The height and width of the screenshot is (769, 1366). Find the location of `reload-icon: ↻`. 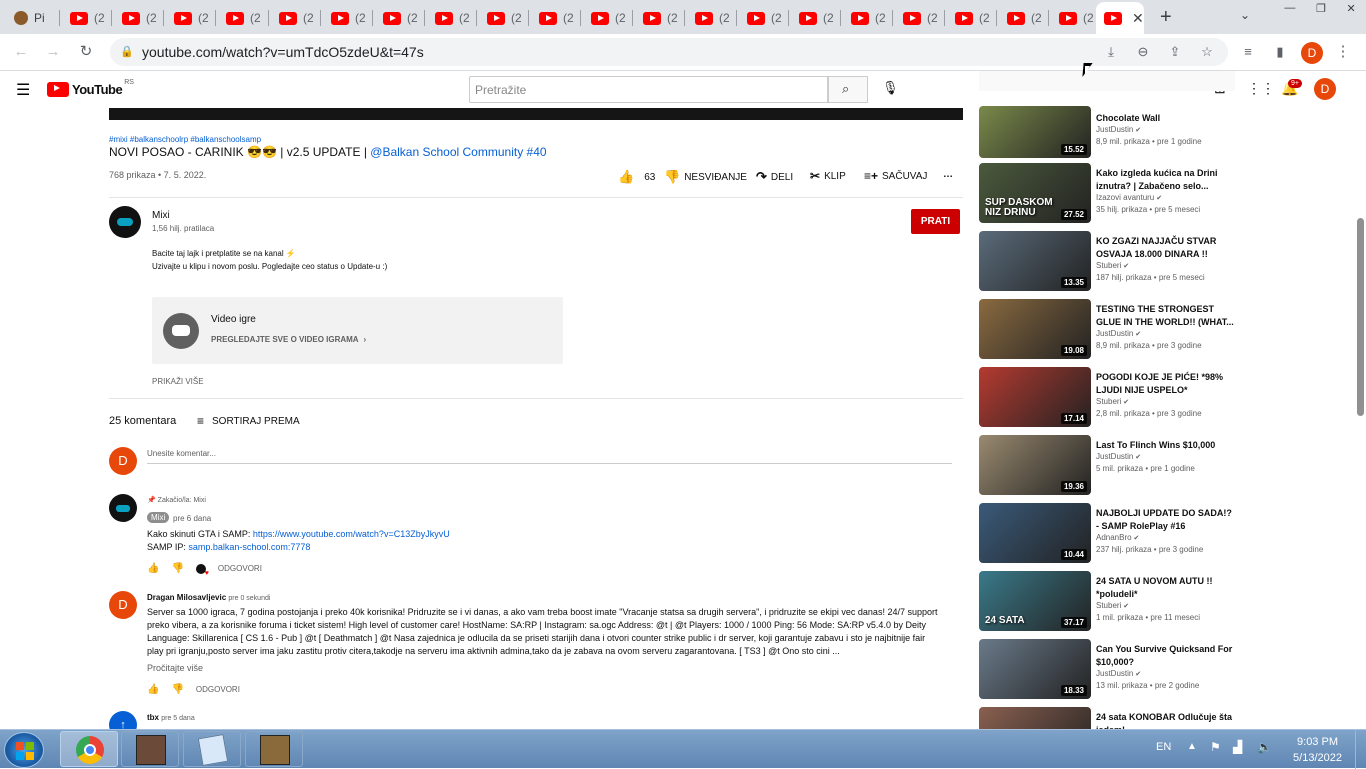

reload-icon: ↻ is located at coordinates (86, 52).